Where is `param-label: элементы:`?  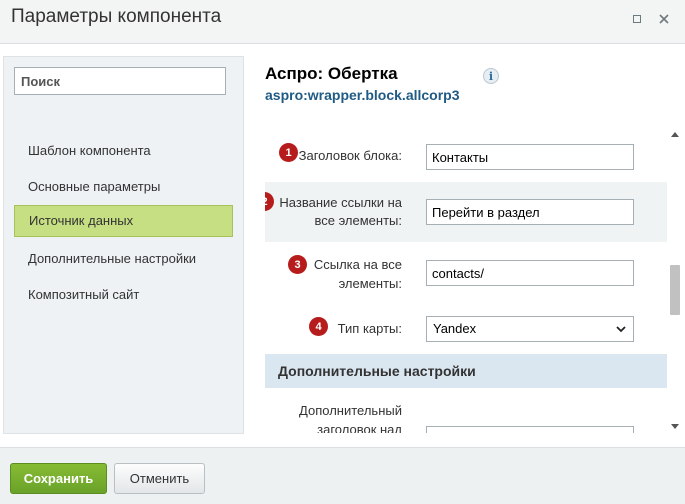
param-label: элементы: is located at coordinates (370, 283).